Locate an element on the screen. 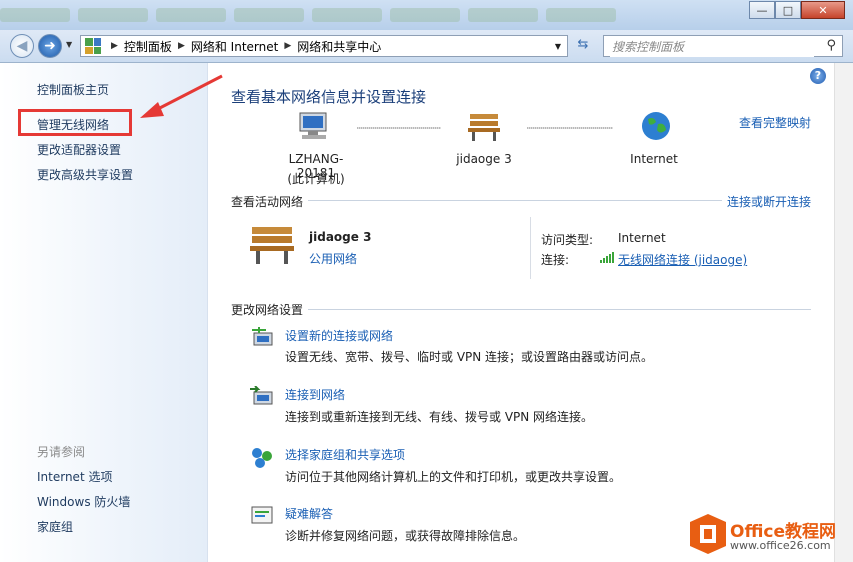  access-type-value: Internet is located at coordinates (642, 238).